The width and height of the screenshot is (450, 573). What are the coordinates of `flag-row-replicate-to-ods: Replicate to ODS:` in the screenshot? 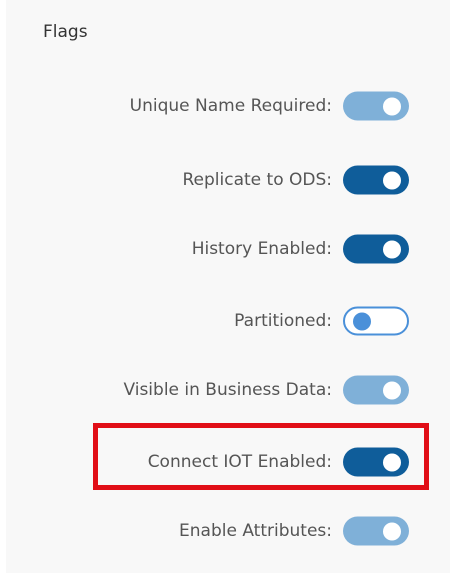 It's located at (225, 180).